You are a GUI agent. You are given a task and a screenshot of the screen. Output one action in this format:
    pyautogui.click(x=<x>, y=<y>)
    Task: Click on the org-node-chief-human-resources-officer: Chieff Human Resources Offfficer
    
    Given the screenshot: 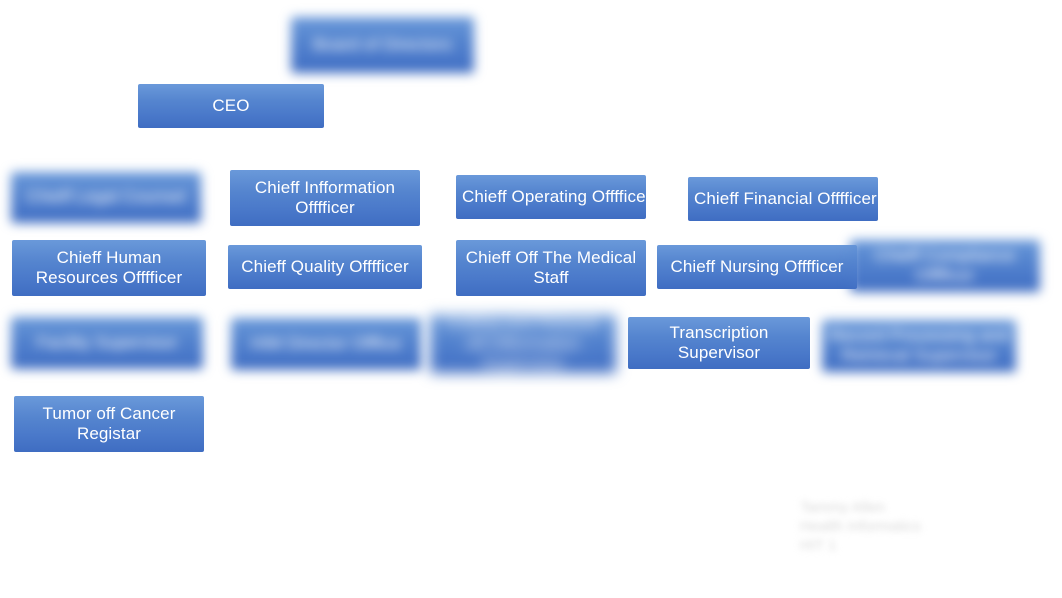 What is the action you would take?
    pyautogui.click(x=109, y=268)
    